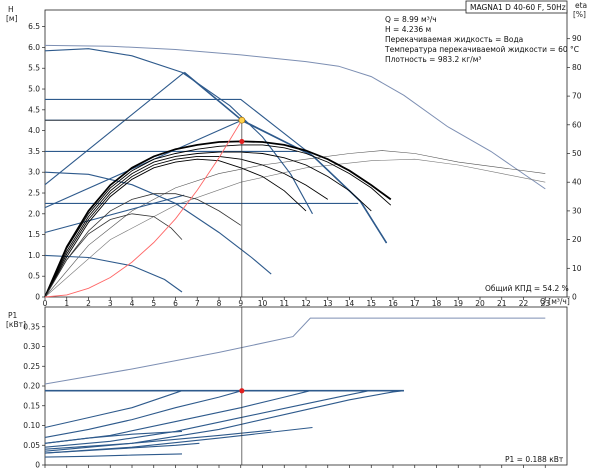 This screenshot has width=600, height=474. Describe the element at coordinates (45, 303) in the screenshot. I see `top-x-tick-label: 0` at that location.